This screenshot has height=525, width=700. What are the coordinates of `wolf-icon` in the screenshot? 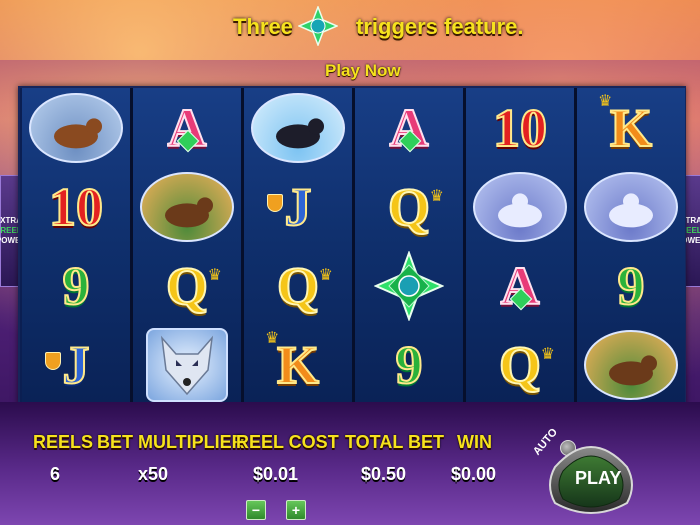 It's located at (187, 364).